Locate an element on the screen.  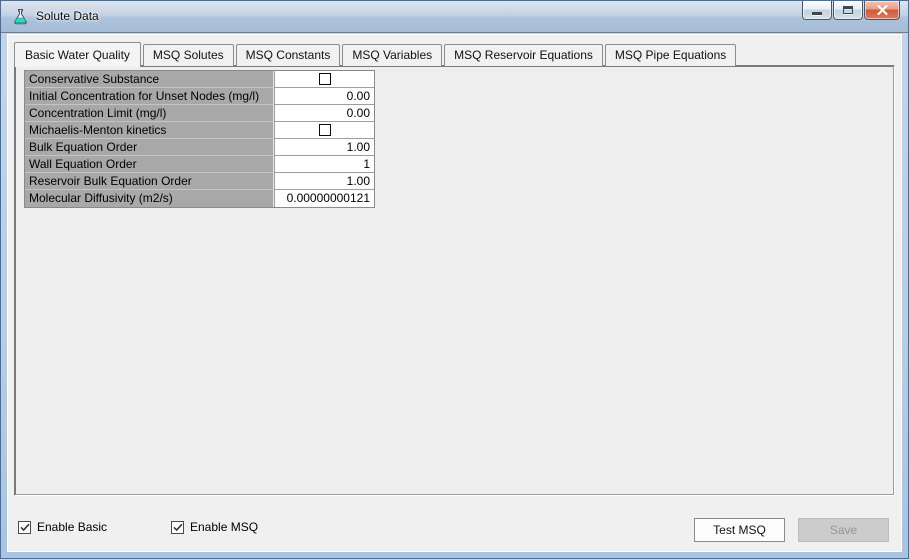
tab-msq-variables: MSQ Variables is located at coordinates (392, 55).